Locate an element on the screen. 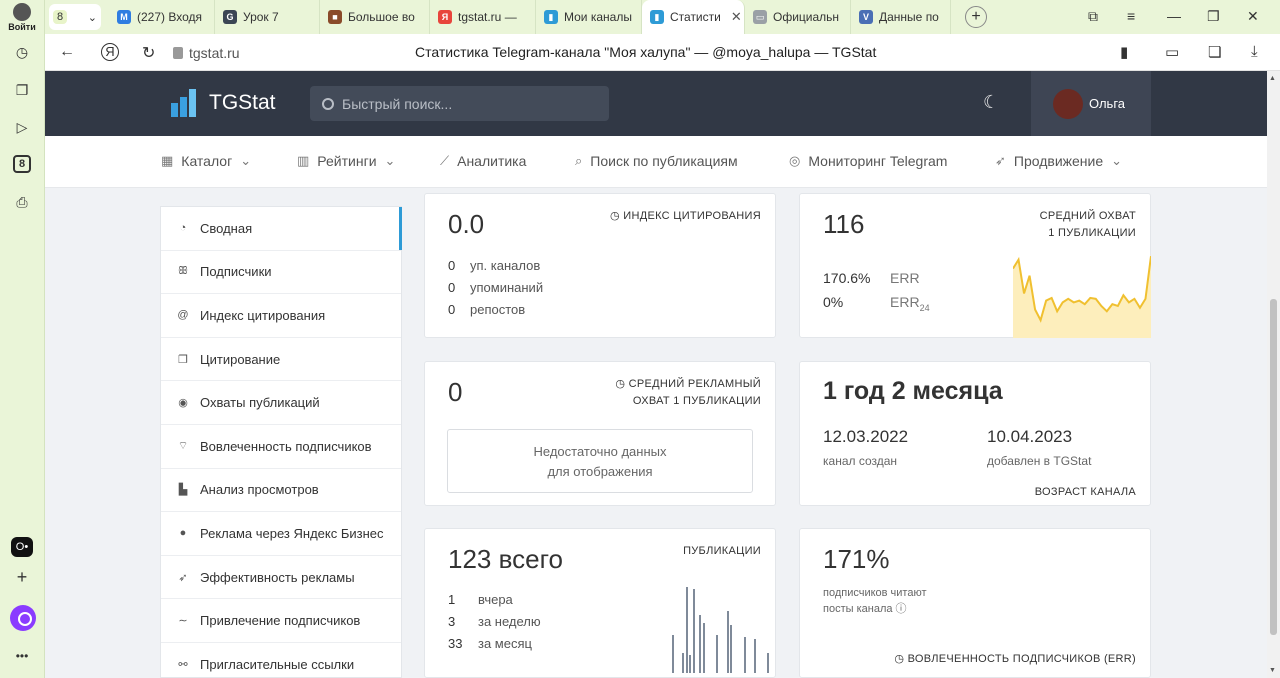 This screenshot has height=678, width=1280. menu-icon: ≡ is located at coordinates (1131, 16).